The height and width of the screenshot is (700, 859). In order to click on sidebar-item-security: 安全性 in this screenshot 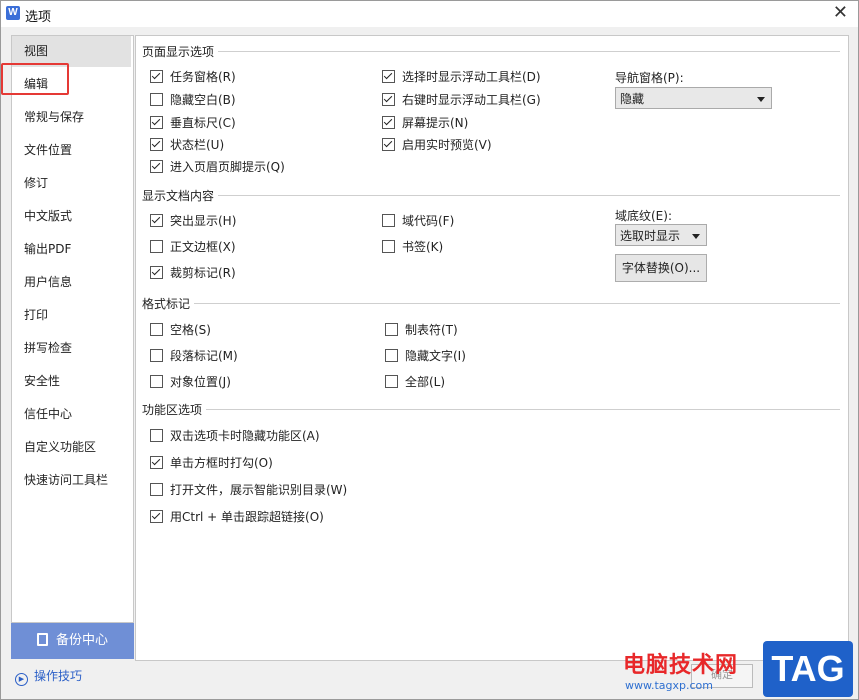, I will do `click(71, 381)`.